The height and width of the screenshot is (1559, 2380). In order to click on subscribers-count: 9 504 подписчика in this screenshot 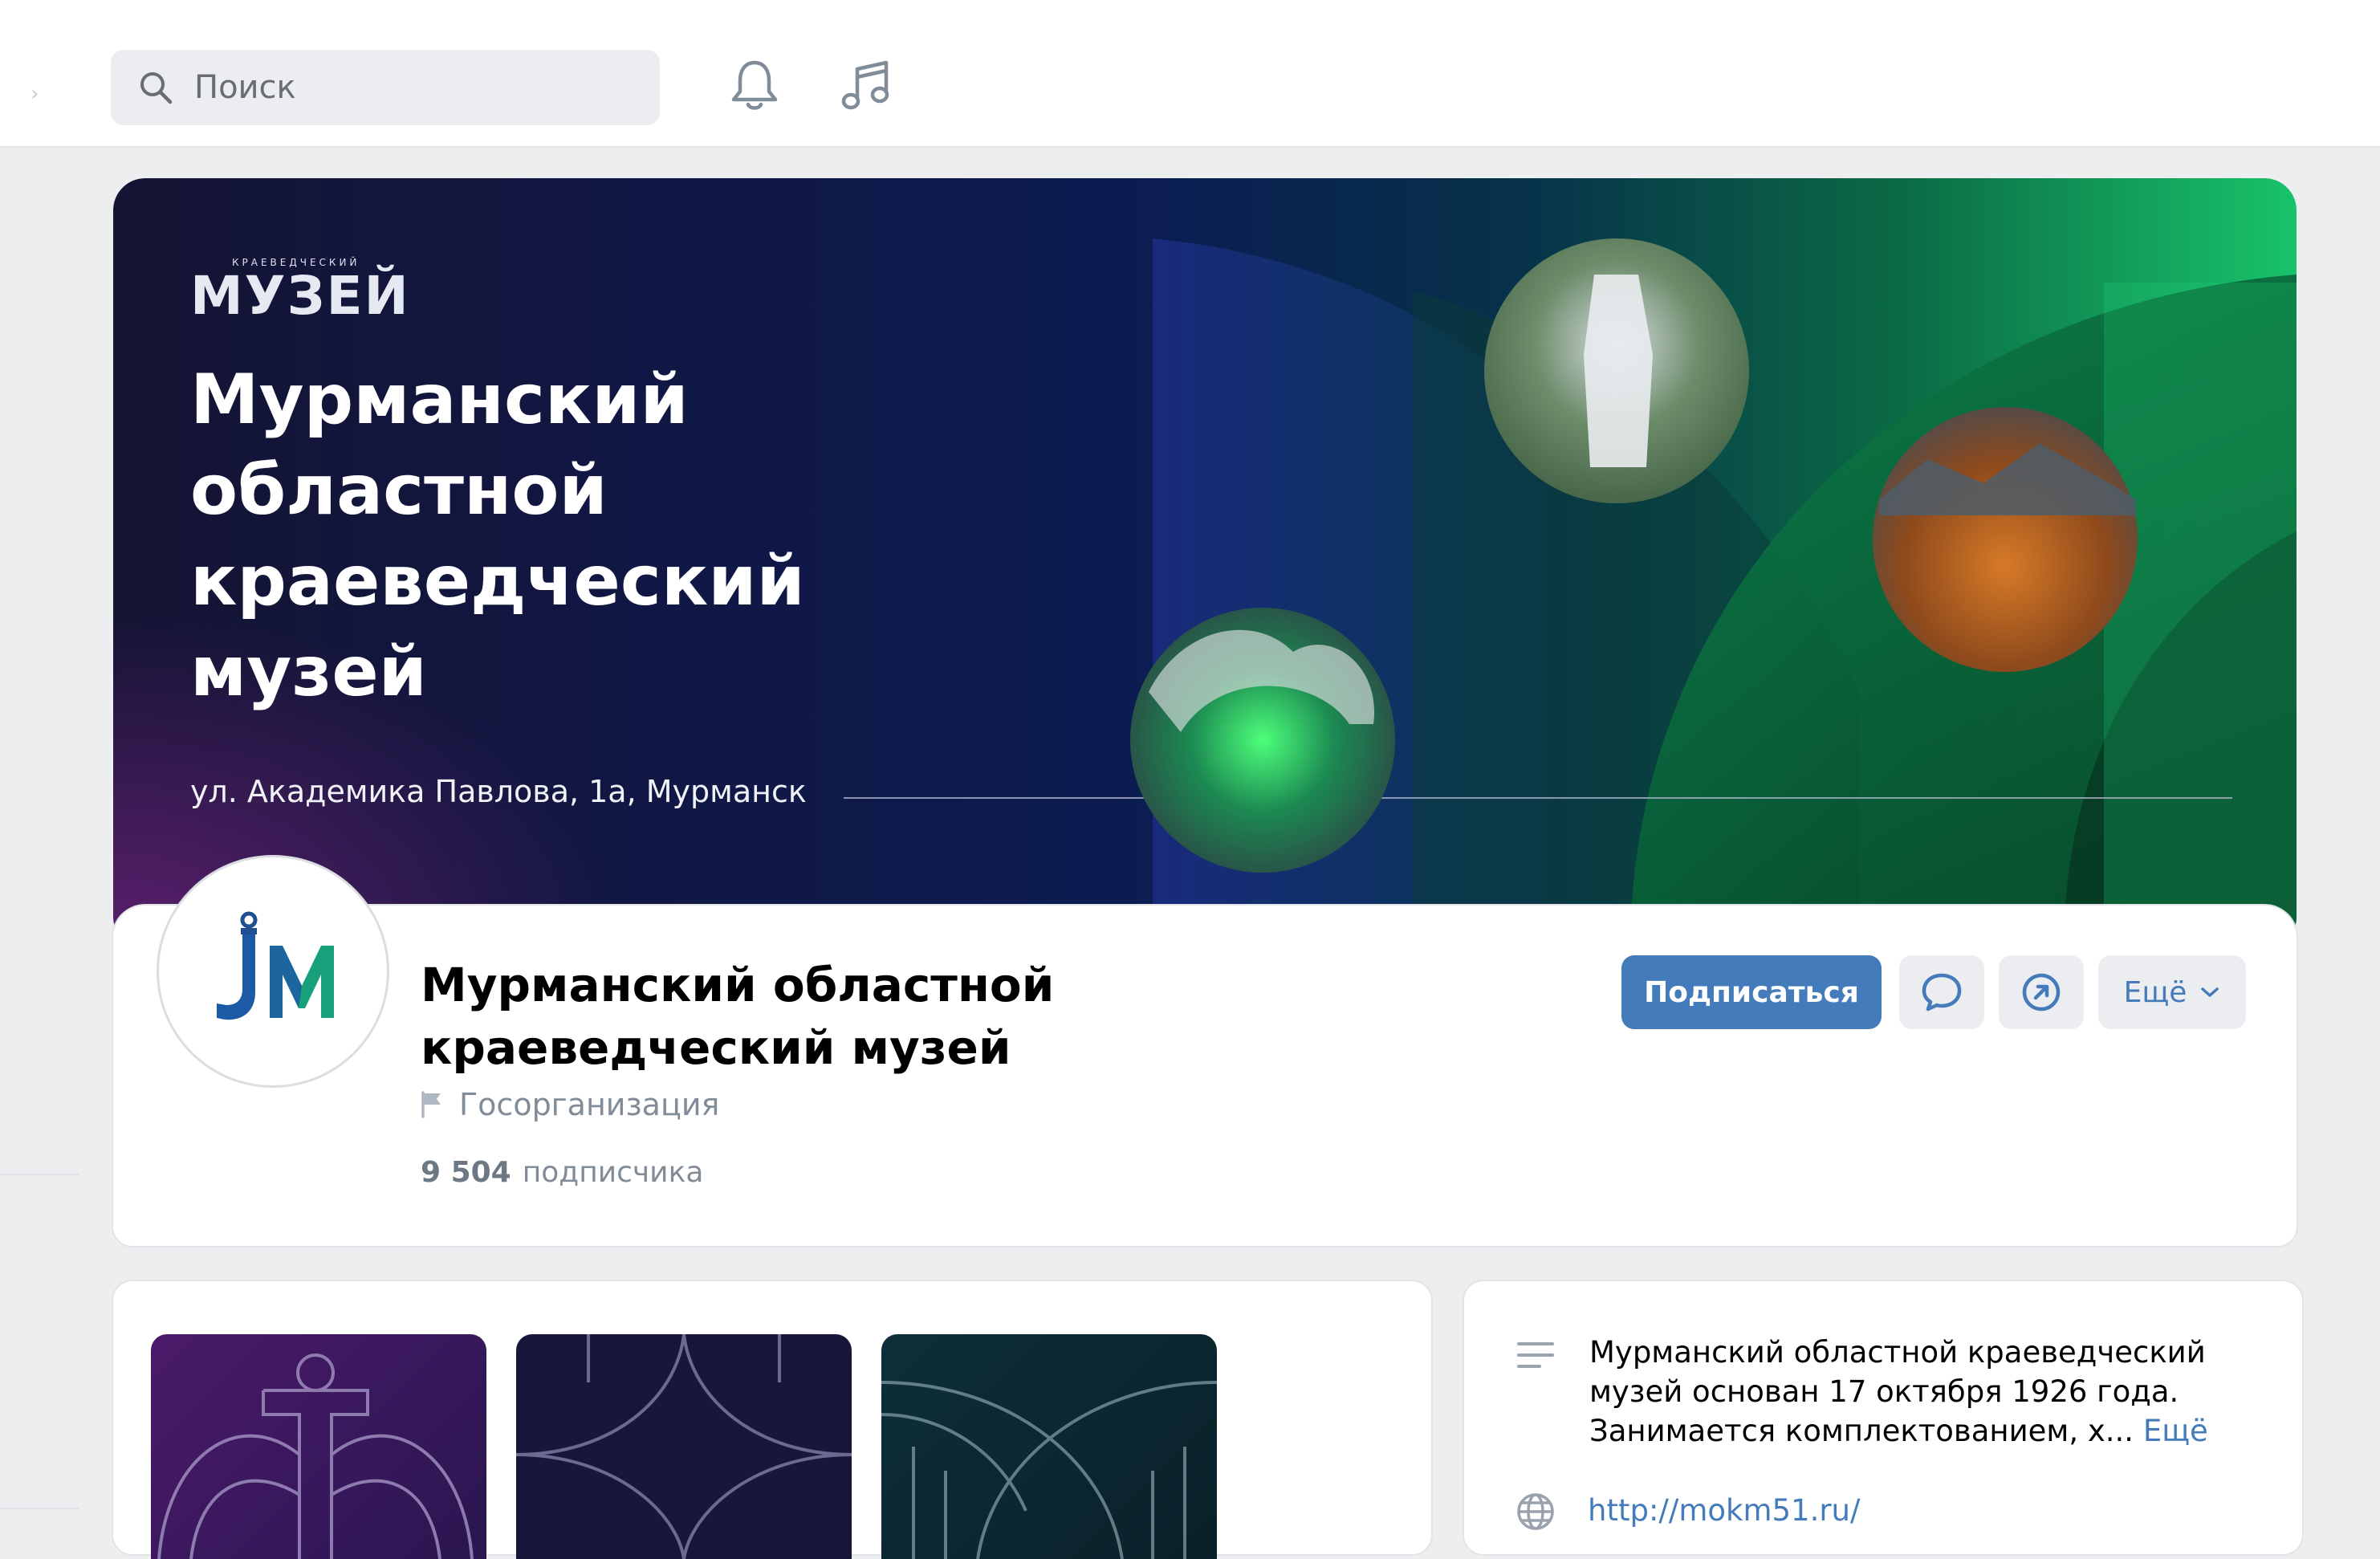, I will do `click(562, 1172)`.